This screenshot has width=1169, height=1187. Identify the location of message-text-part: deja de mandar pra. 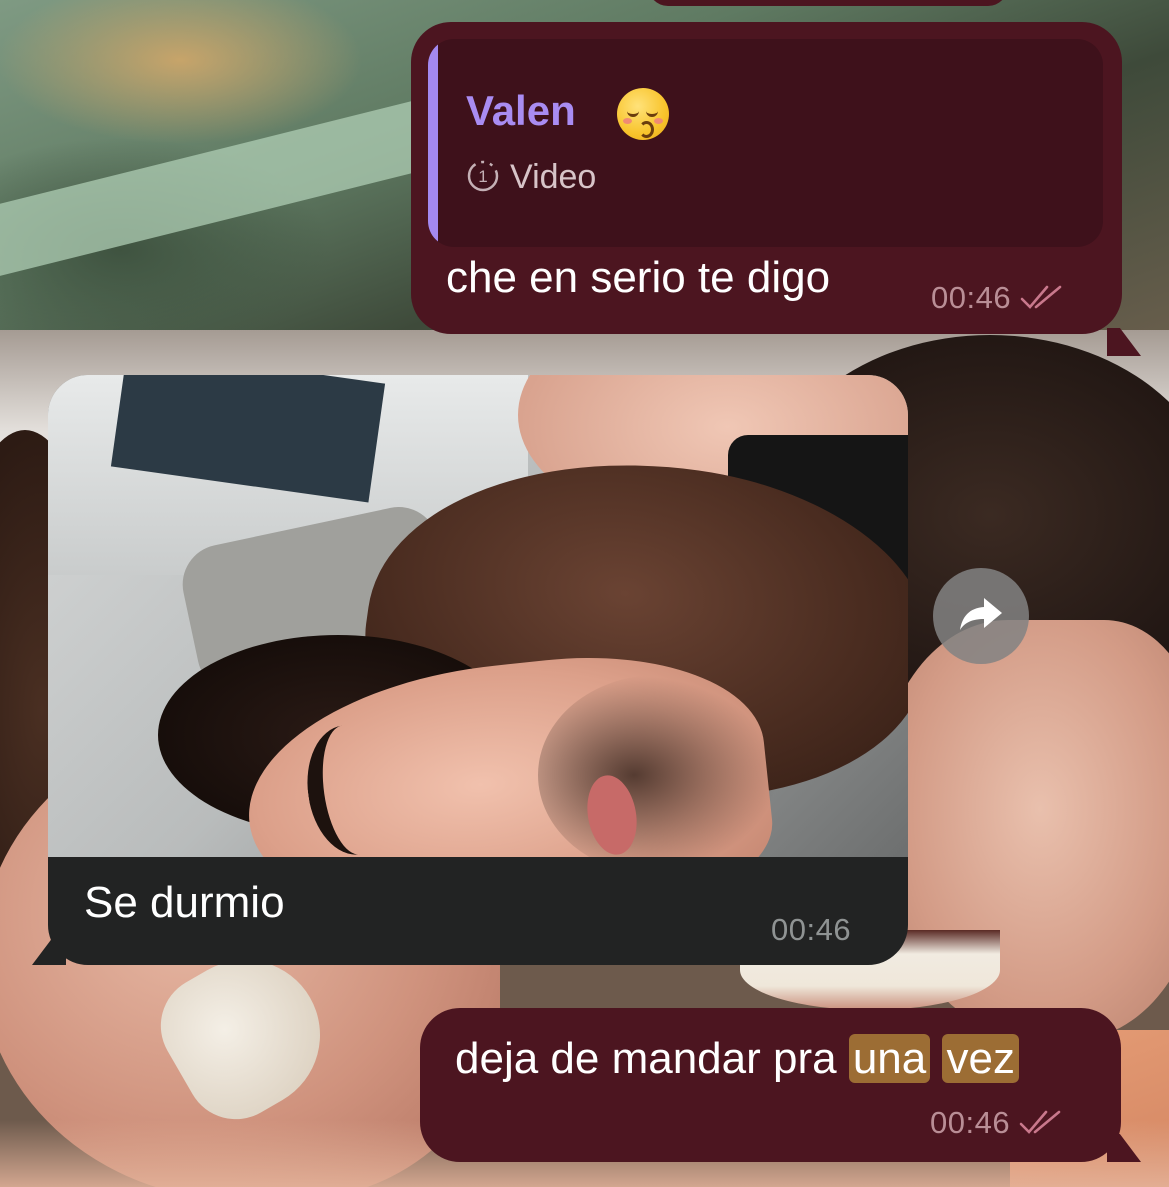
(652, 1058).